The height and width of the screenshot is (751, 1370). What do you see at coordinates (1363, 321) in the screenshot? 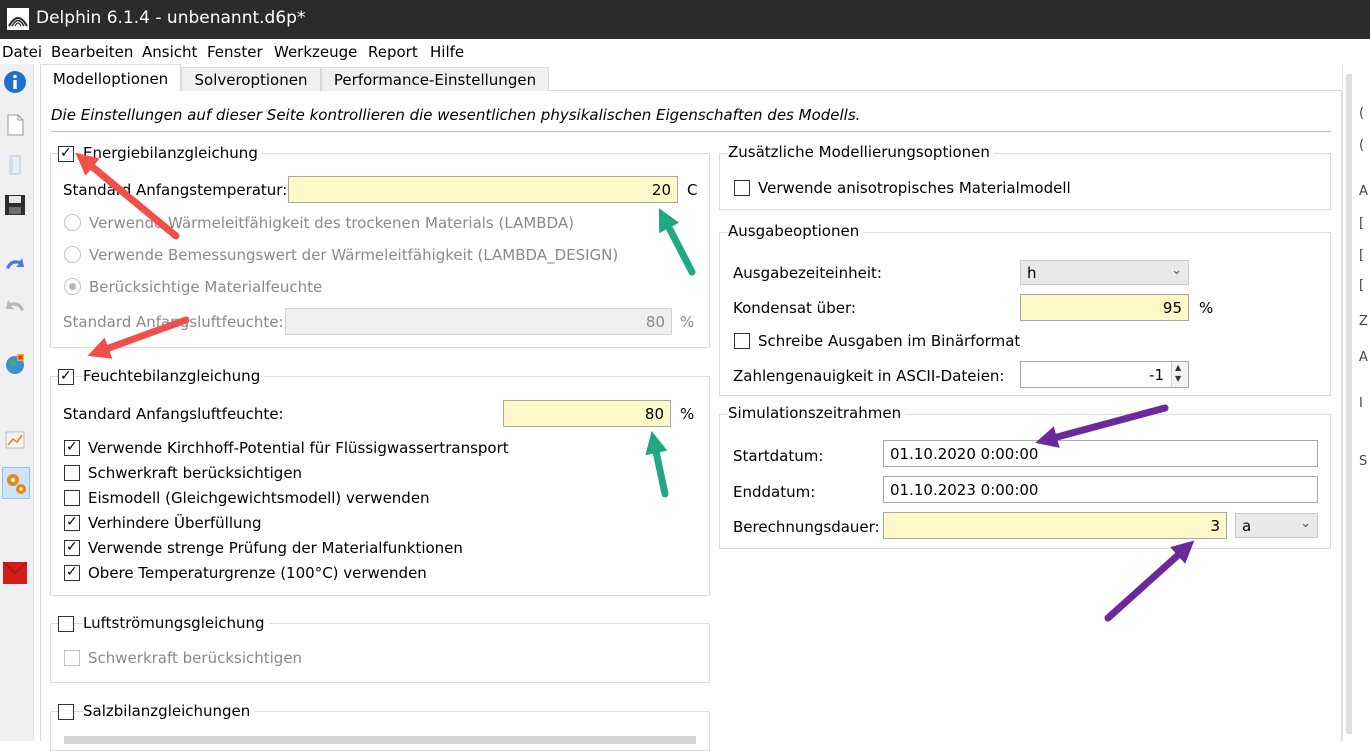
I see `side-glyph: Z` at bounding box center [1363, 321].